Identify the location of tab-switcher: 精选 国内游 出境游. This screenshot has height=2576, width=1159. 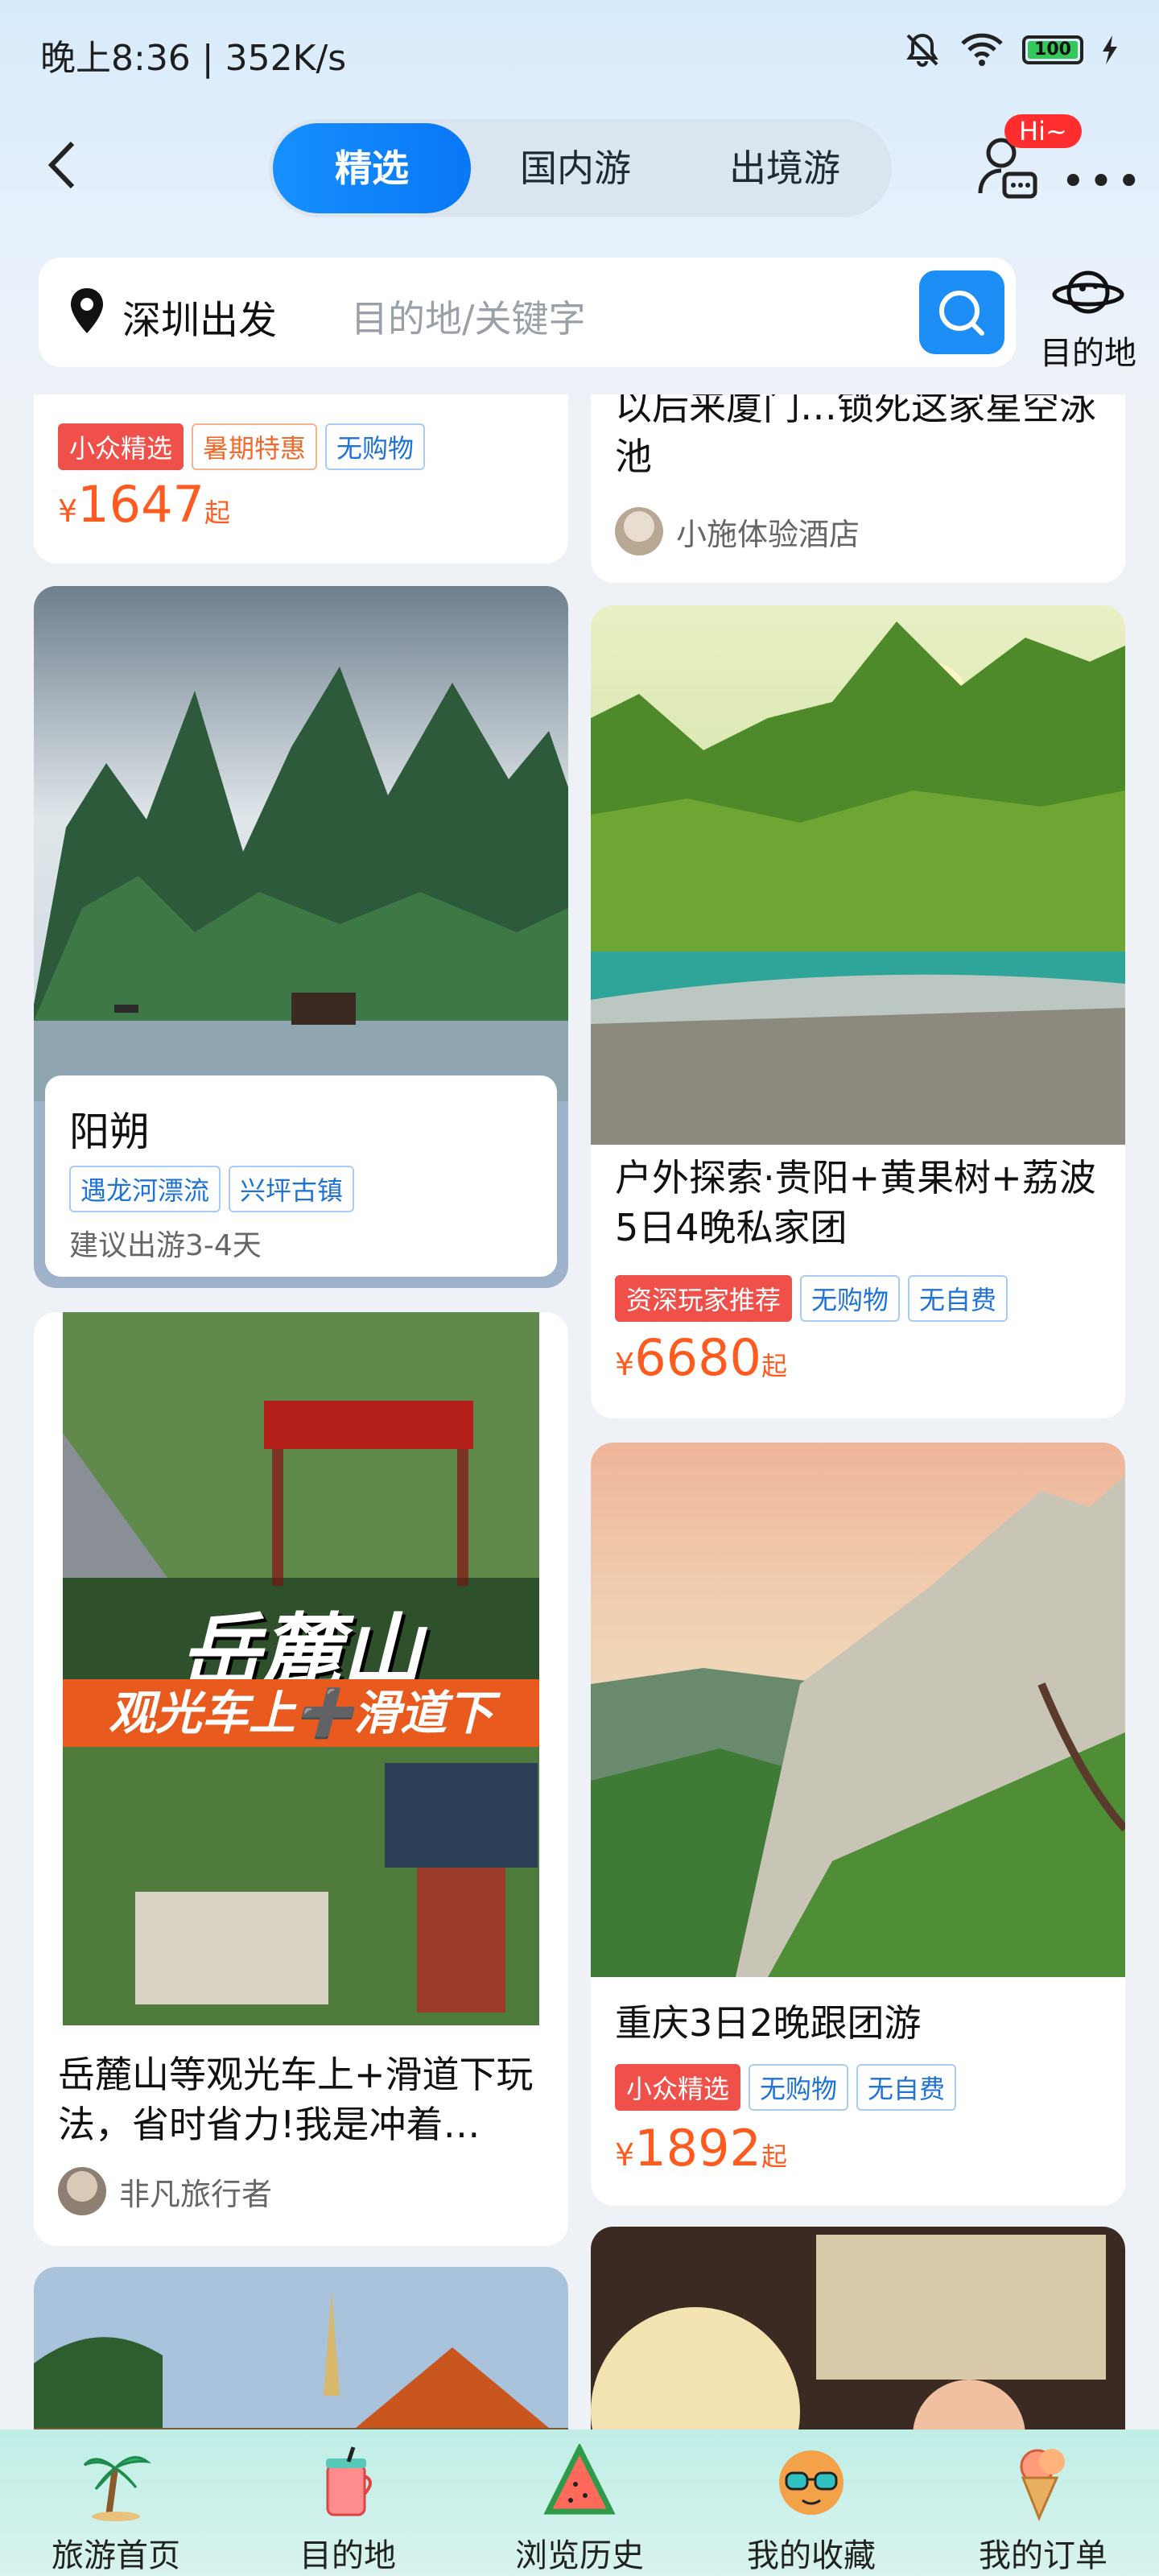
(580, 168).